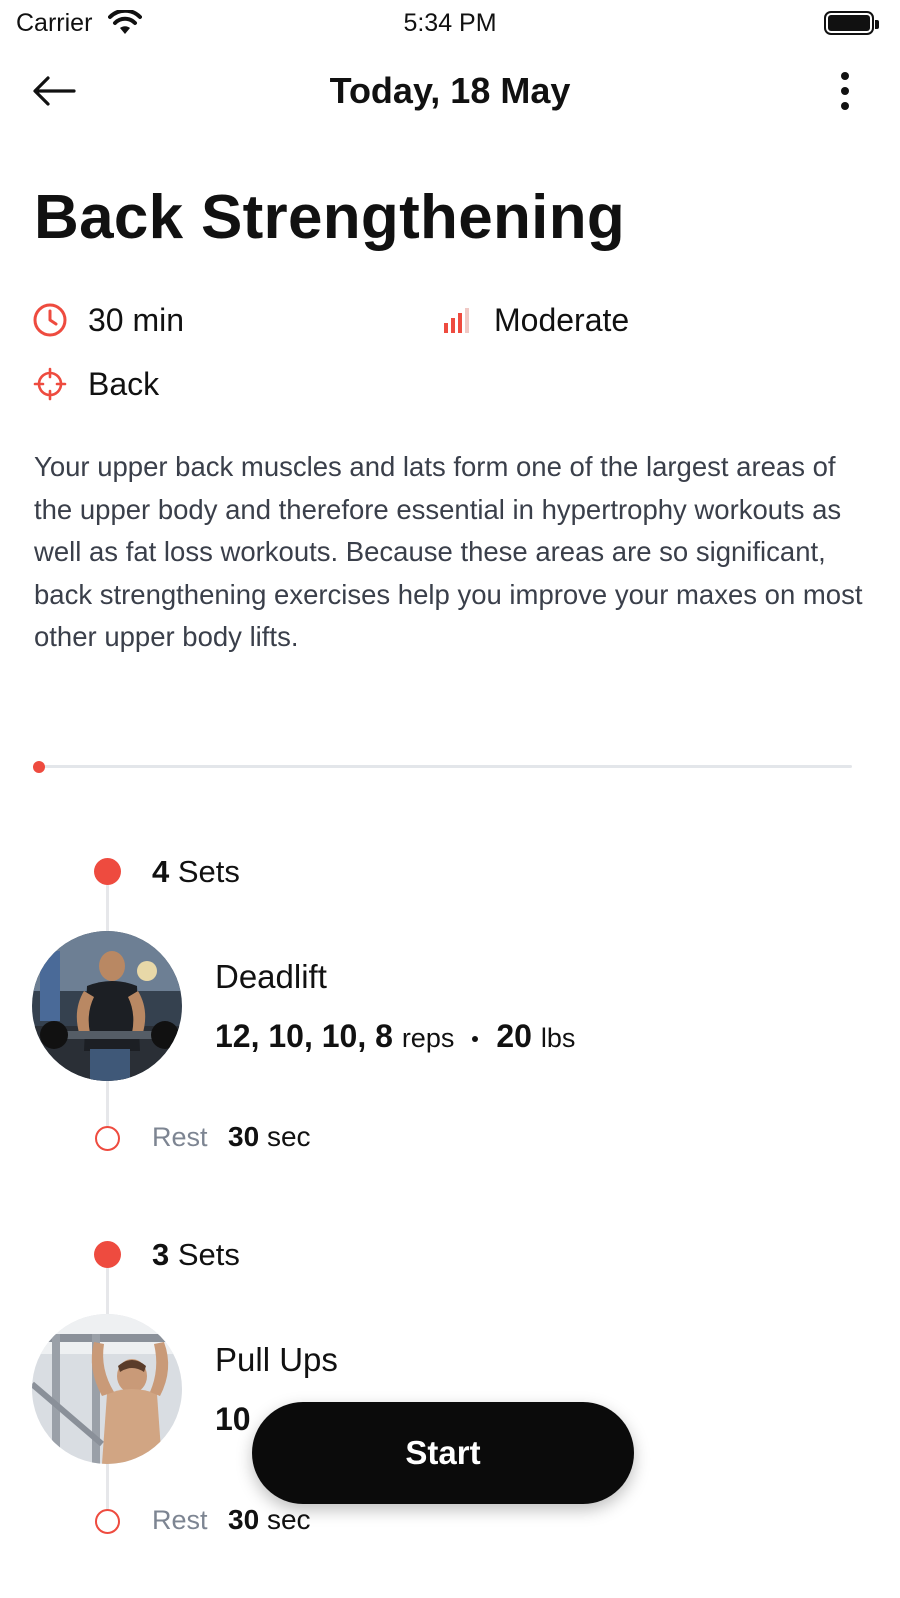  Describe the element at coordinates (562, 319) in the screenshot. I see `level-label: Moderate` at that location.